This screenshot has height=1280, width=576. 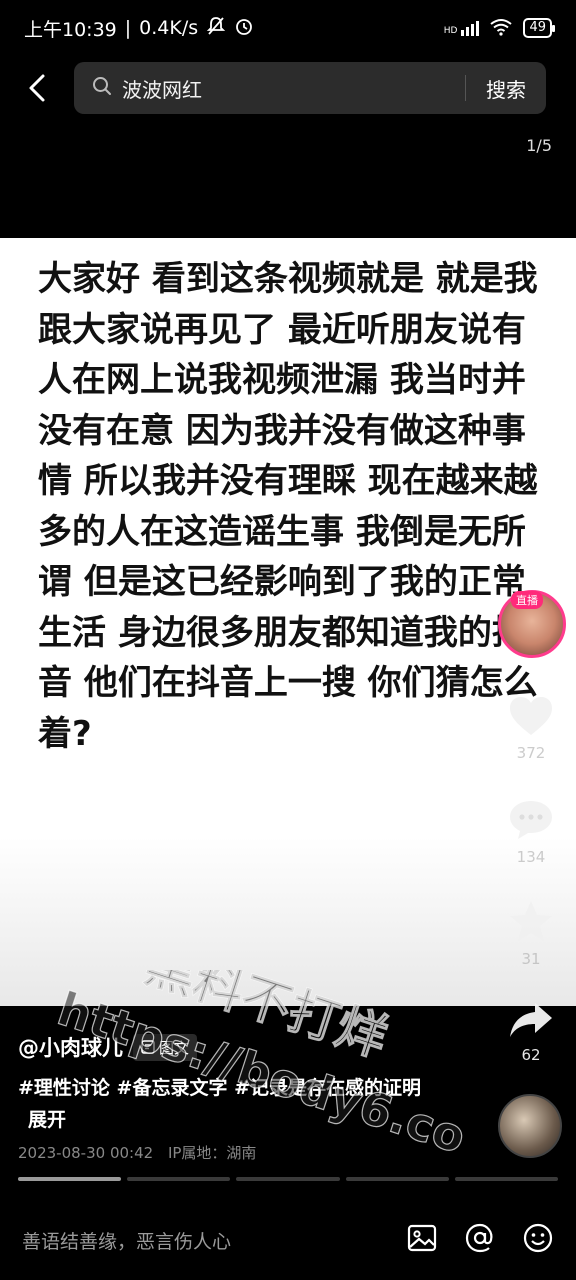 I want to click on status-right: HD 49, so click(x=499, y=28).